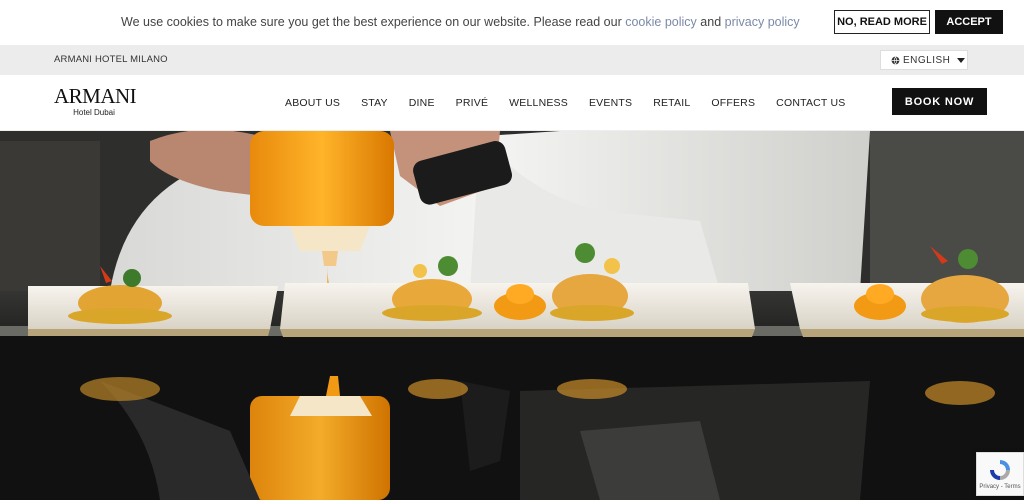  Describe the element at coordinates (927, 60) in the screenshot. I see `language-label: ENGLISH` at that location.